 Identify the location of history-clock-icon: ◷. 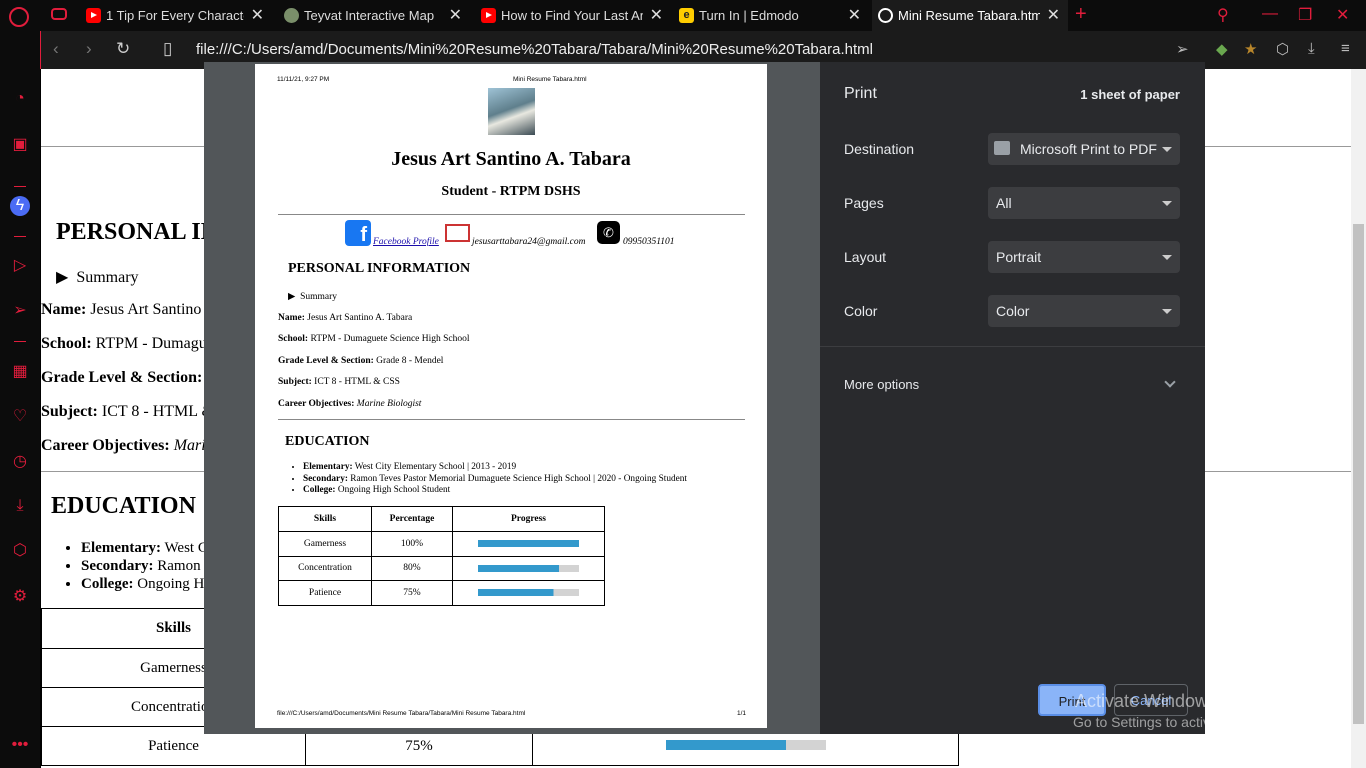
(20, 462).